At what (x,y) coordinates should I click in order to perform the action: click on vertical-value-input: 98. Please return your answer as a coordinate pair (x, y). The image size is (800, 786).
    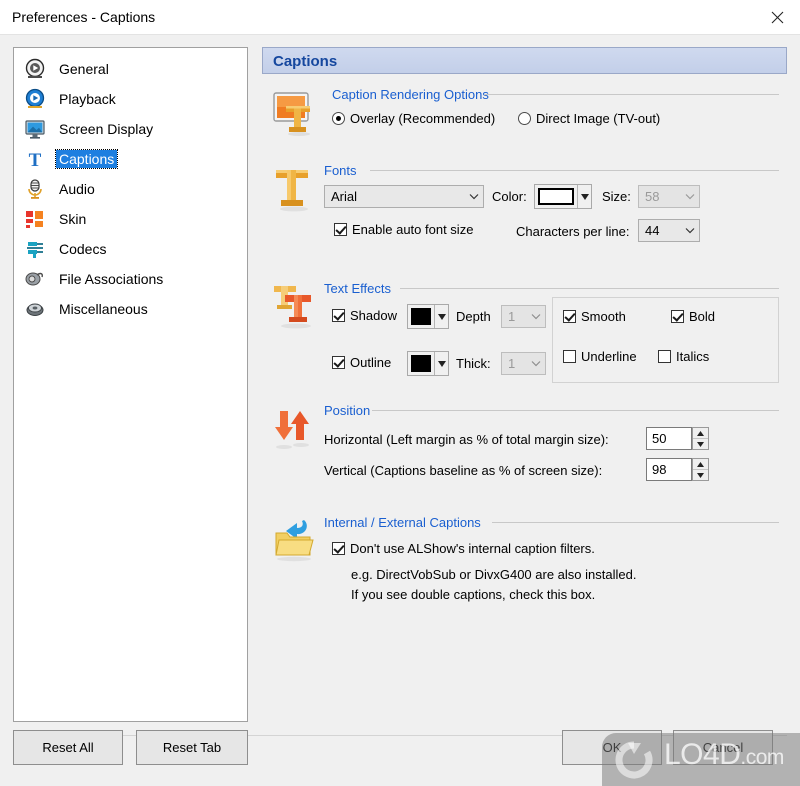
    Looking at the image, I should click on (669, 469).